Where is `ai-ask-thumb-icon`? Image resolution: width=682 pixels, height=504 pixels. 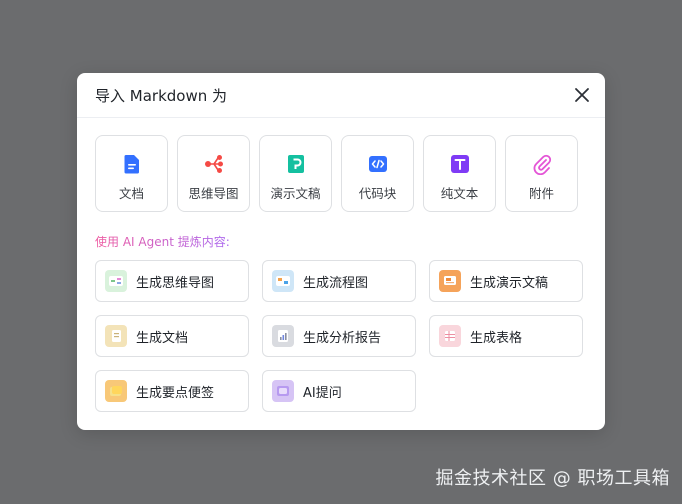
ai-ask-thumb-icon is located at coordinates (283, 391).